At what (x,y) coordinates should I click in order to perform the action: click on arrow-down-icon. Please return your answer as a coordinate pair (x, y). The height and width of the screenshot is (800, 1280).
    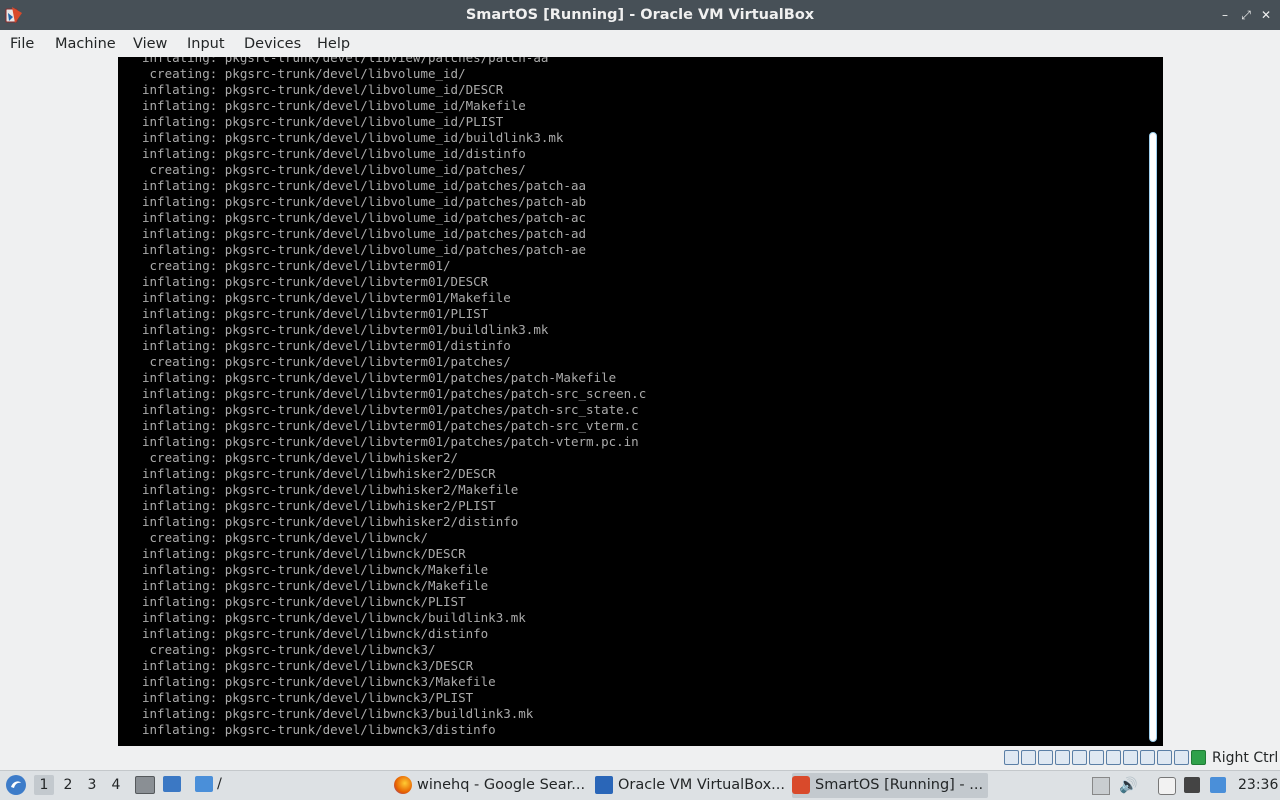
    Looking at the image, I should click on (1198, 757).